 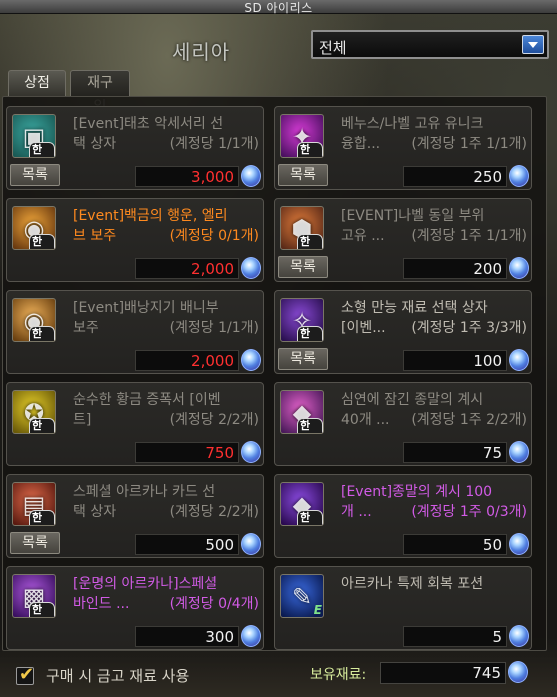 I want to click on item-name-line2: 트] (계정당 2/2개), so click(x=166, y=420).